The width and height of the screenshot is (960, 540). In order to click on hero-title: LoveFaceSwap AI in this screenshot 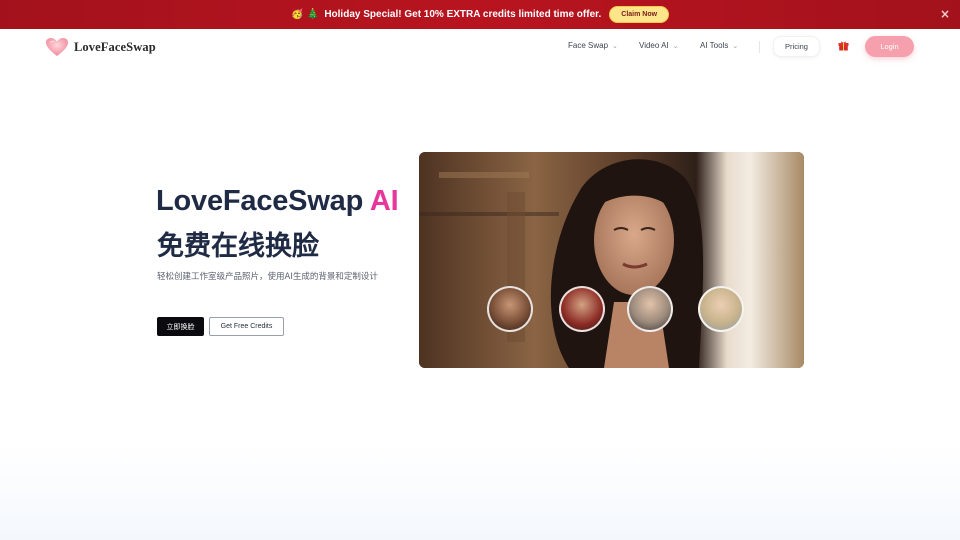, I will do `click(277, 201)`.